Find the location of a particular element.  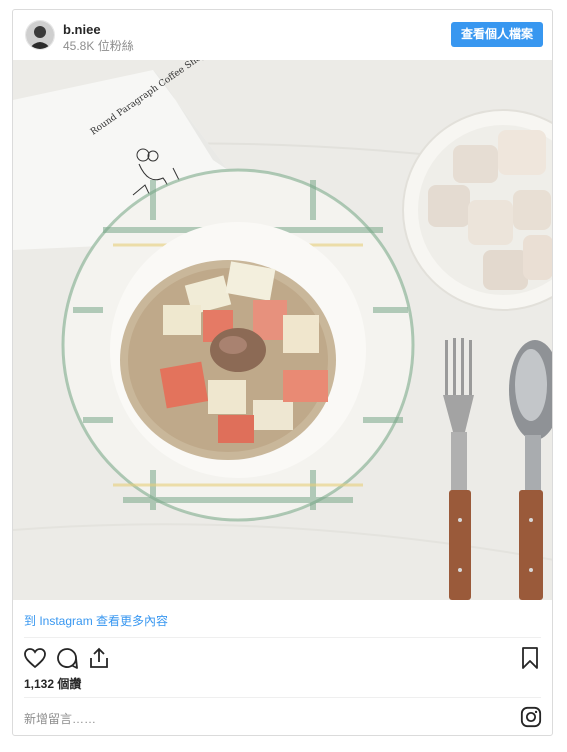

follower-count: 45.8K 位粉絲 is located at coordinates (98, 46).